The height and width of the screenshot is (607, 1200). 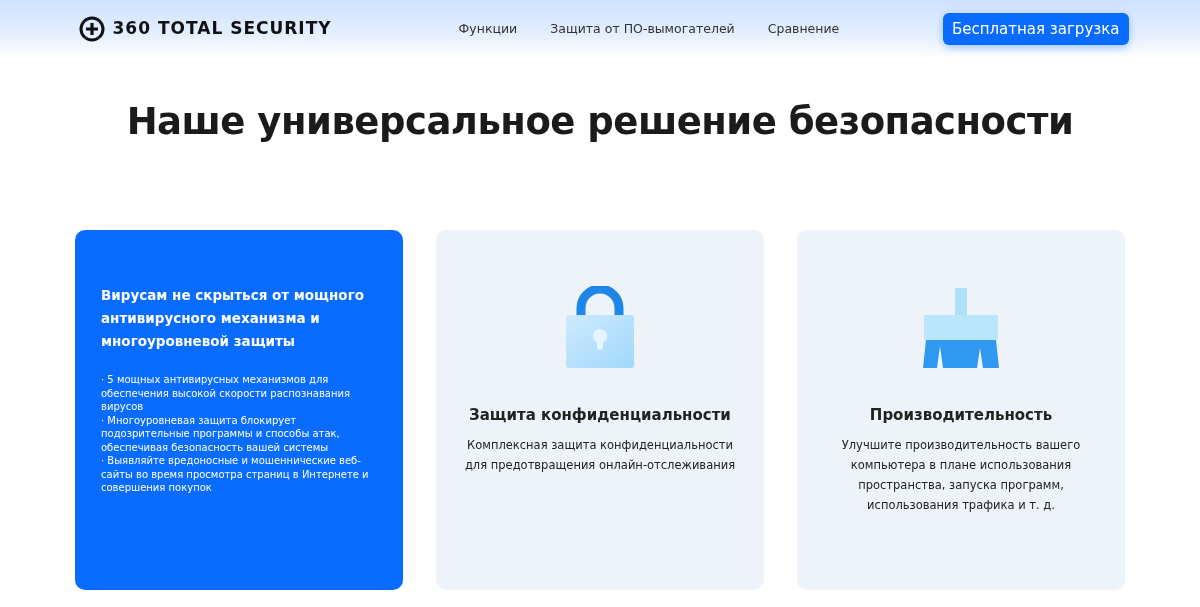 What do you see at coordinates (222, 29) in the screenshot?
I see `logo-text: 360 TOTAL SECURITY` at bounding box center [222, 29].